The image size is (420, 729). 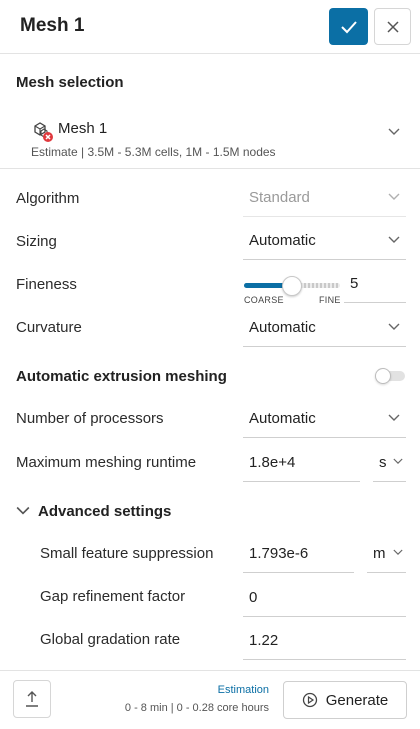 What do you see at coordinates (389, 464) in the screenshot?
I see `runtime-unit-select: s` at bounding box center [389, 464].